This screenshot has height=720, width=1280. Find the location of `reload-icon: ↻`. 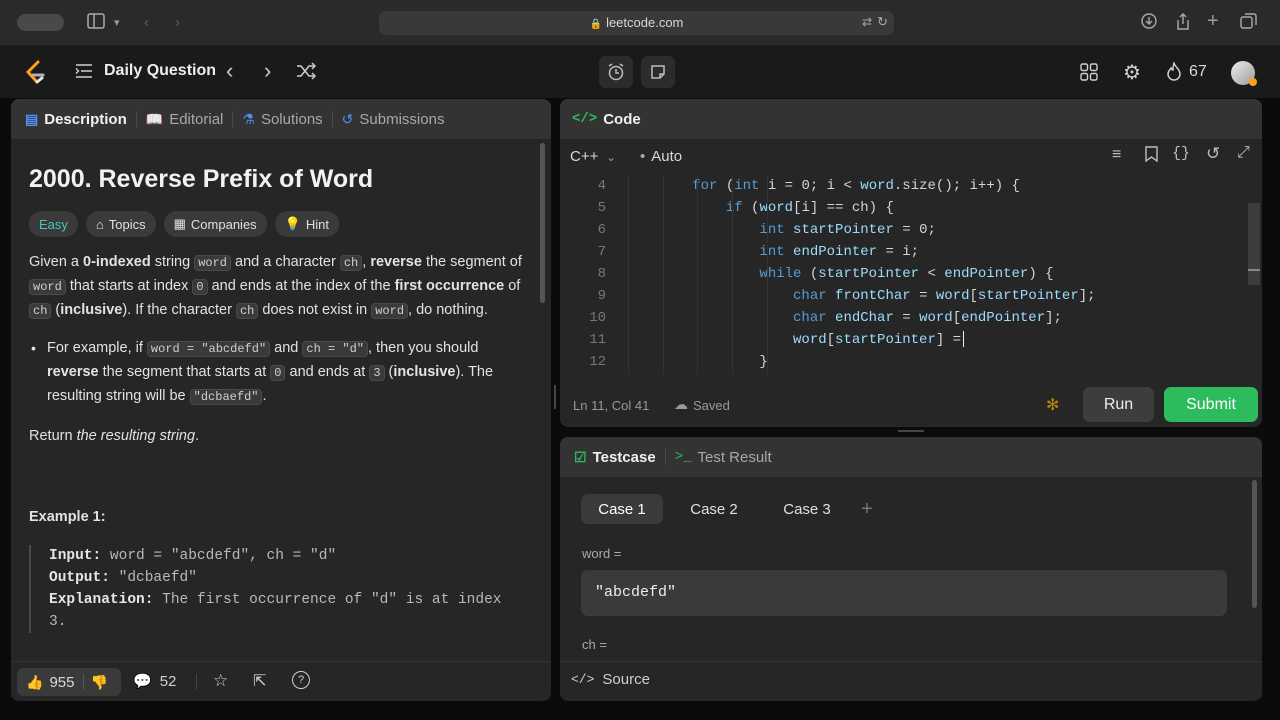

reload-icon: ↻ is located at coordinates (882, 22).